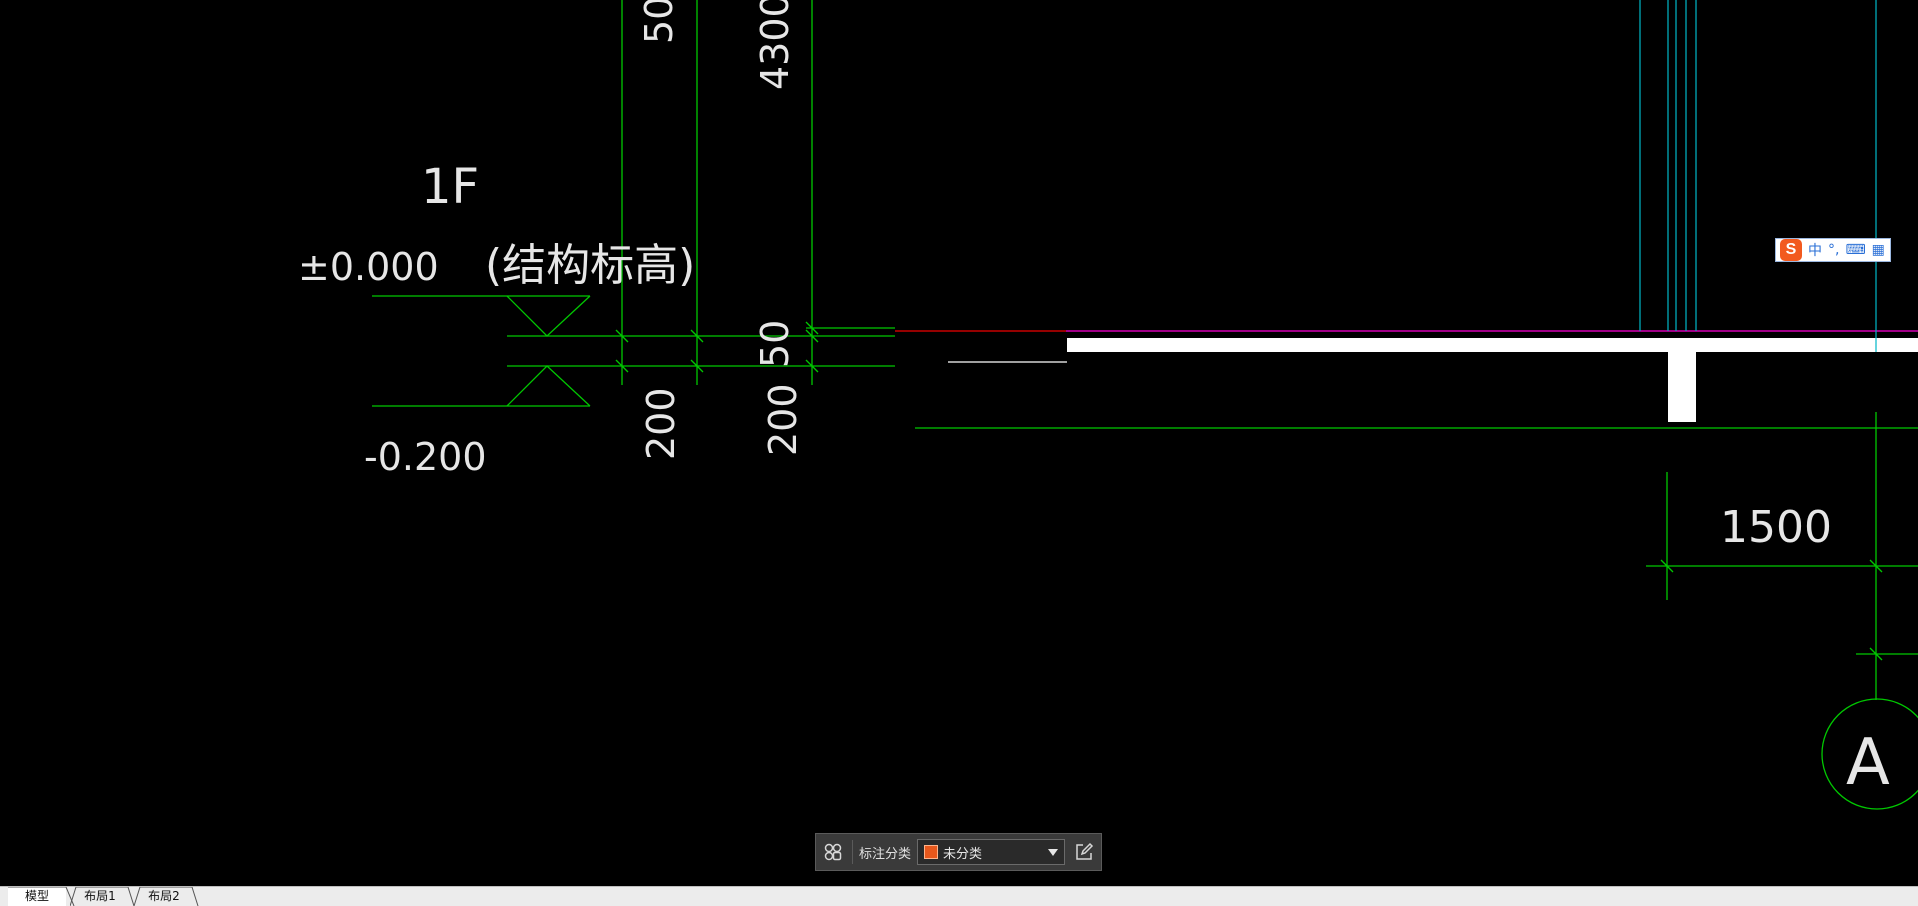 The height and width of the screenshot is (906, 1918). I want to click on annotation-grid-icon, so click(833, 852).